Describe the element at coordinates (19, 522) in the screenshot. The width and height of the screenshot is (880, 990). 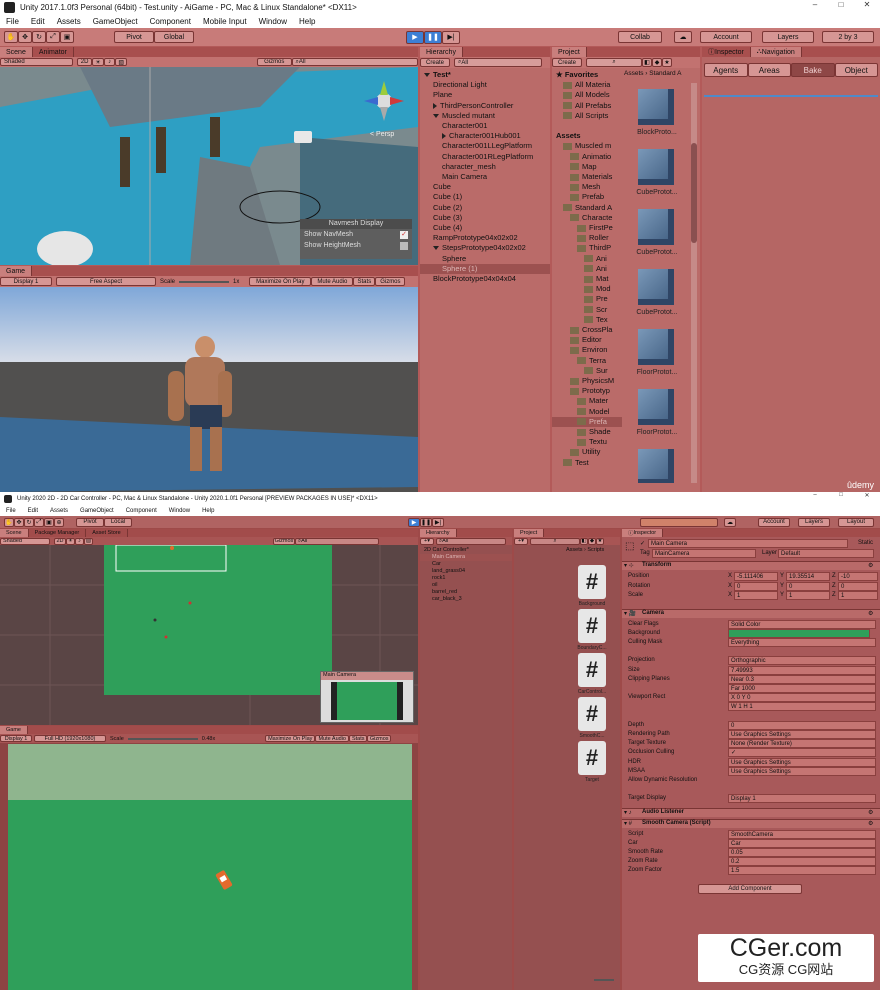
I see `move-tool-icon-2: ✥` at that location.